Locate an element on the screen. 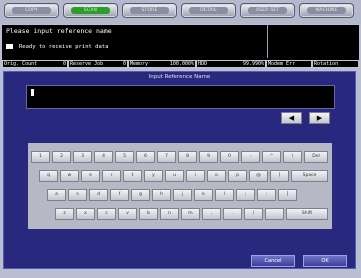 Image resolution: width=361 pixels, height=278 pixels. del-key: Del is located at coordinates (316, 157).